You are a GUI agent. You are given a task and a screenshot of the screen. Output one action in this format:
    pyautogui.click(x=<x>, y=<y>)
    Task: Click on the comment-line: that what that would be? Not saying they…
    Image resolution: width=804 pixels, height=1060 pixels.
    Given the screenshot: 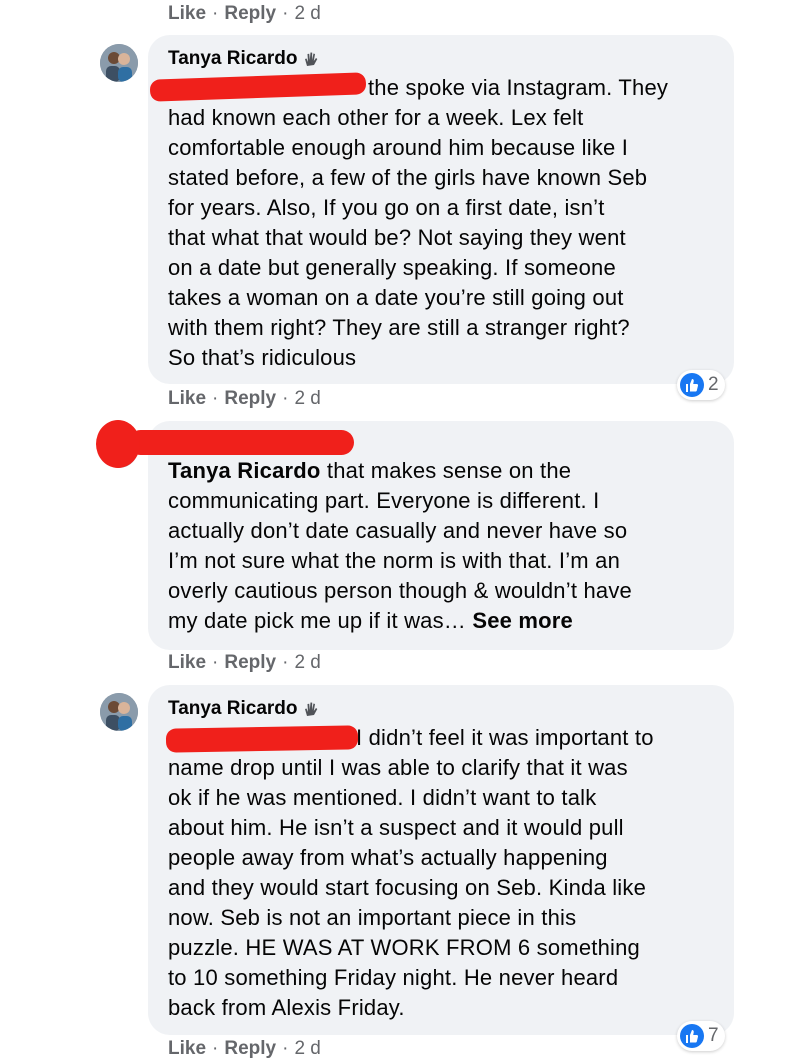 What is the action you would take?
    pyautogui.click(x=397, y=237)
    